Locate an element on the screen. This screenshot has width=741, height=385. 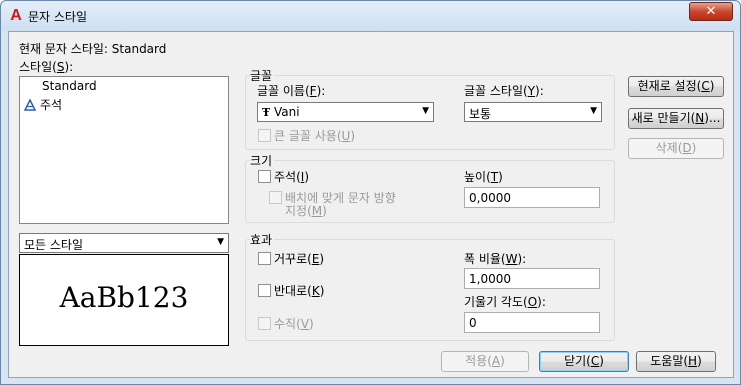
upside-down-checkbox is located at coordinates (264, 258).